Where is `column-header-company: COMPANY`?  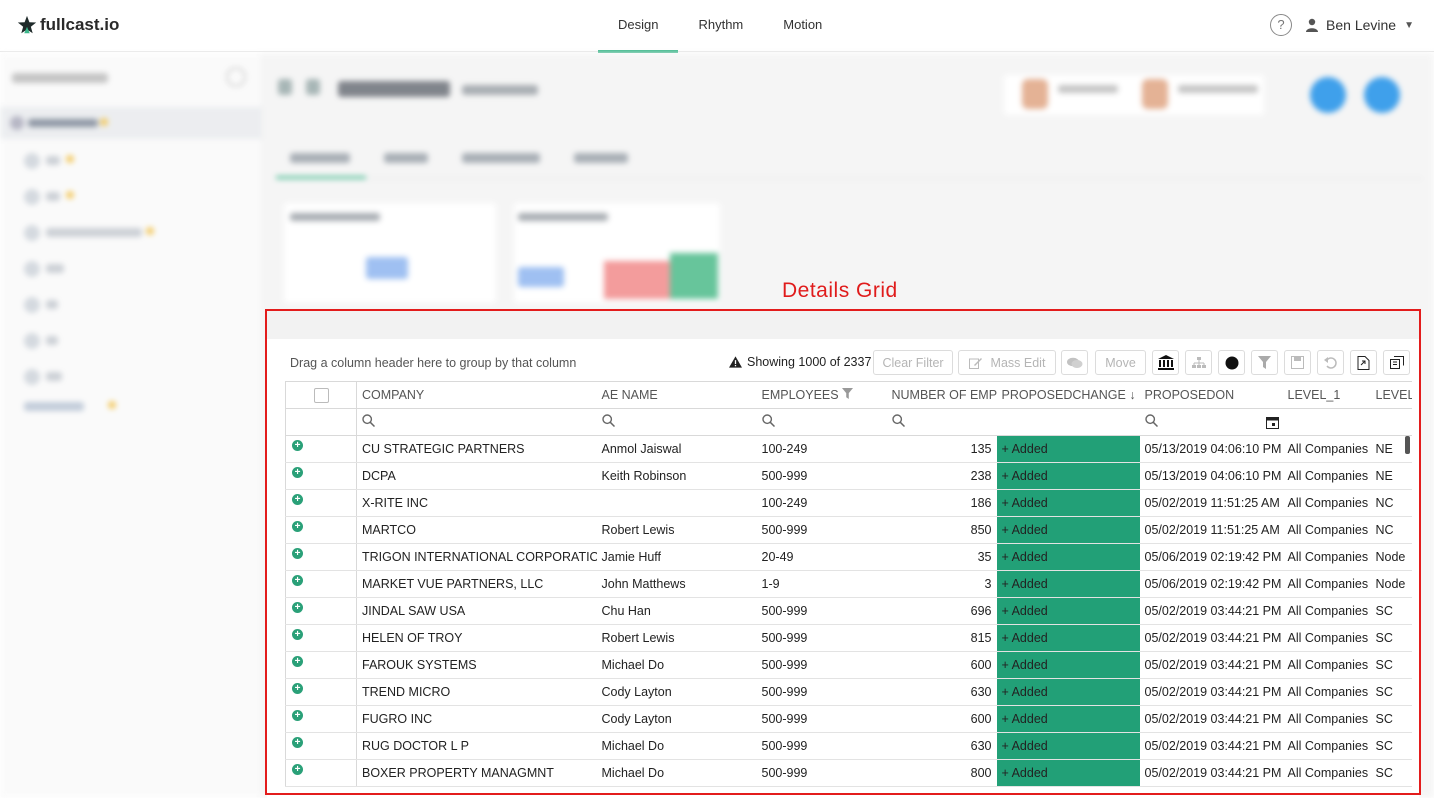 column-header-company: COMPANY is located at coordinates (476, 395).